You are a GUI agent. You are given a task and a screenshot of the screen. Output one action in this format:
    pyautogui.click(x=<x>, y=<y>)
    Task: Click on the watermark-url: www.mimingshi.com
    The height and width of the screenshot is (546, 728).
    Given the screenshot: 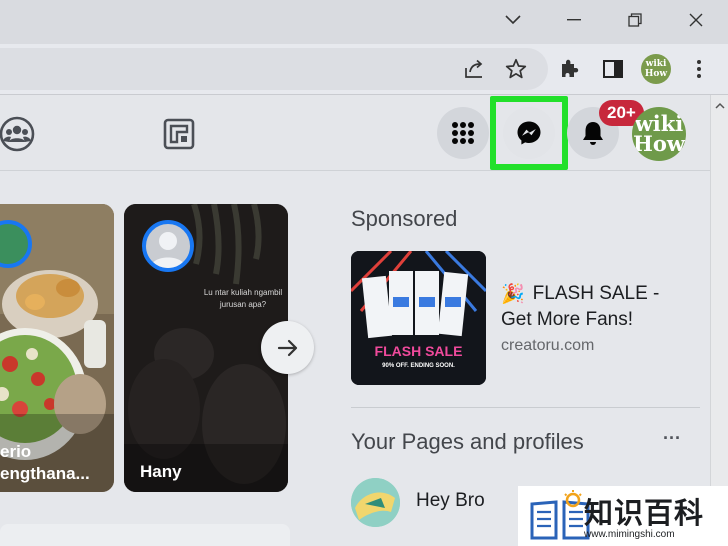 What is the action you would take?
    pyautogui.click(x=629, y=534)
    